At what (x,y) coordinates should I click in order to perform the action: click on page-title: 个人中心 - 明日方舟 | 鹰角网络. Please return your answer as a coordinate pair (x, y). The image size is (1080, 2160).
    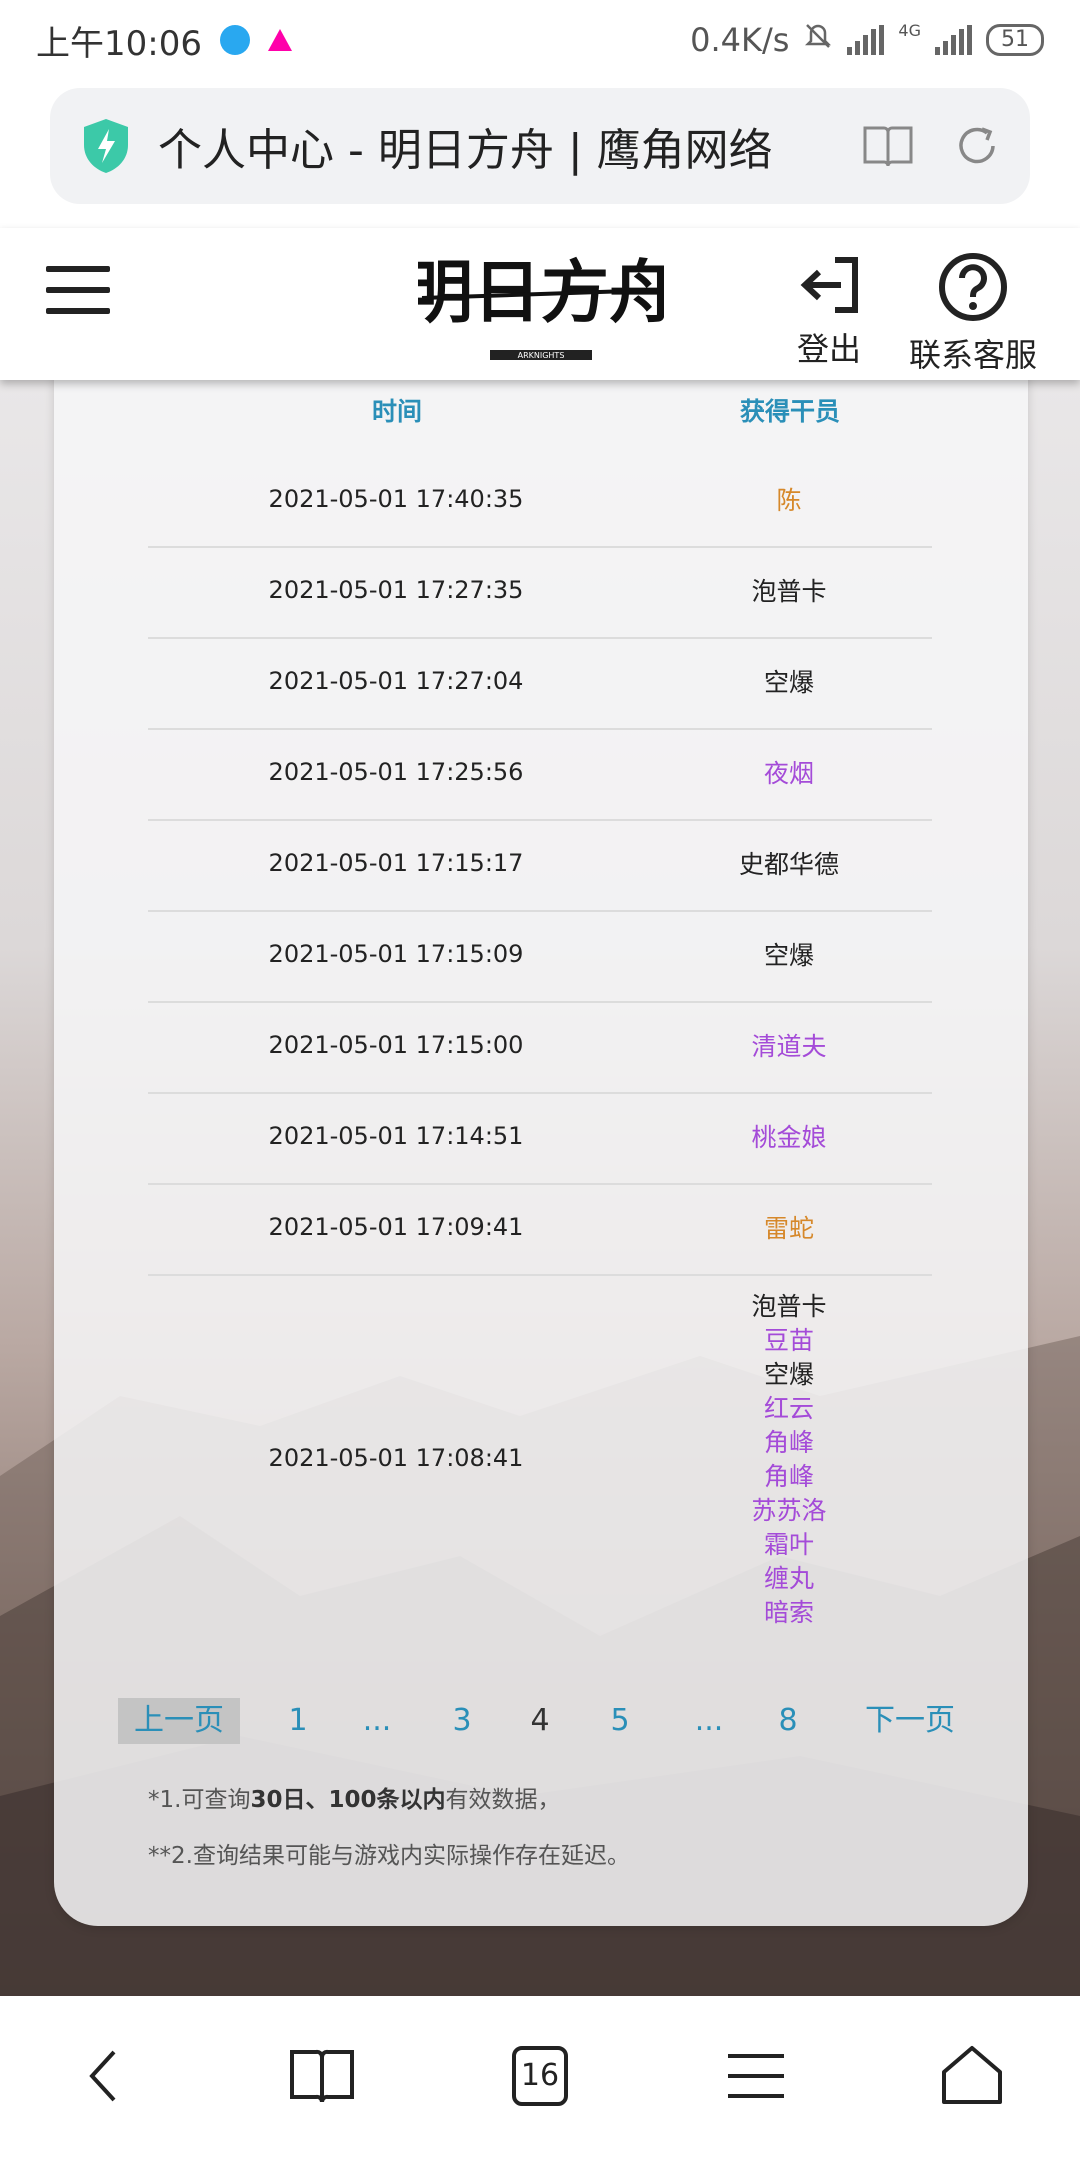
    Looking at the image, I should click on (465, 150).